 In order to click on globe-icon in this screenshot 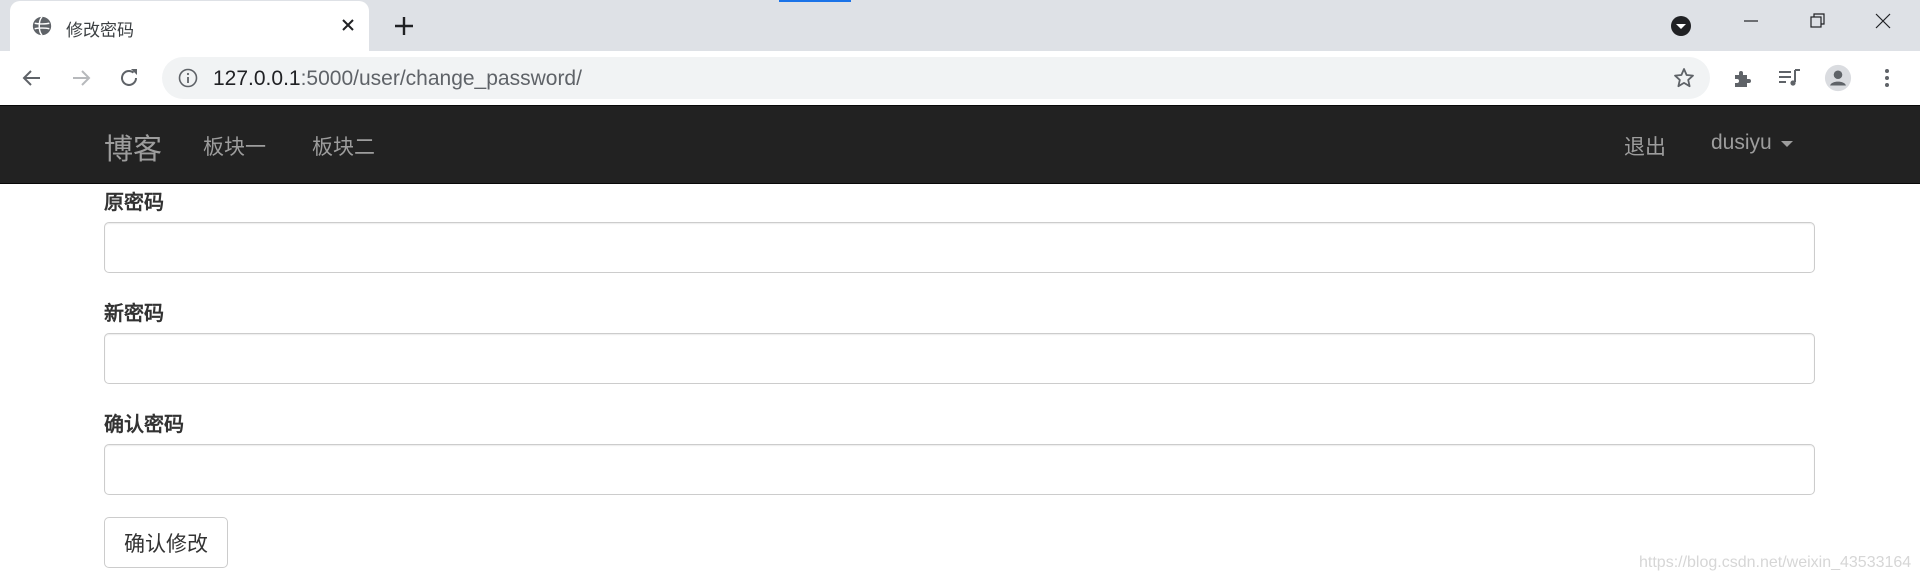, I will do `click(42, 26)`.